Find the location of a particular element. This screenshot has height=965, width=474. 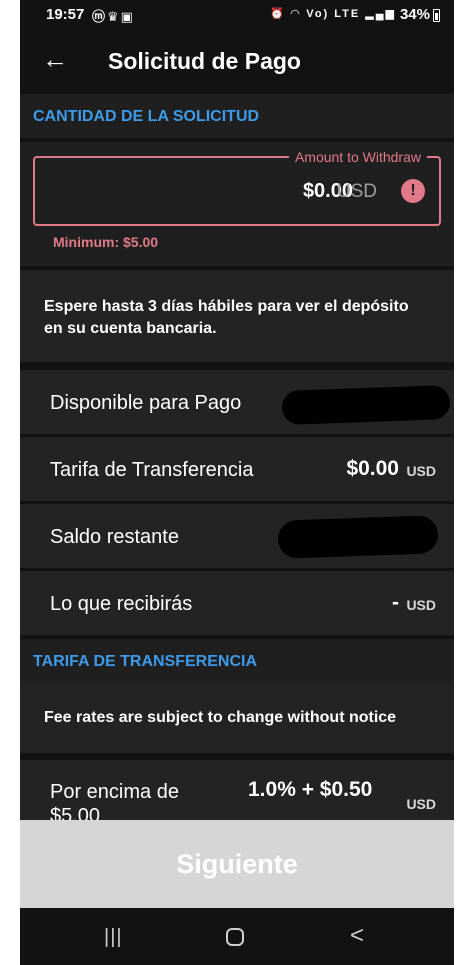

notification-icons: ⓜ♛▣ is located at coordinates (113, 15).